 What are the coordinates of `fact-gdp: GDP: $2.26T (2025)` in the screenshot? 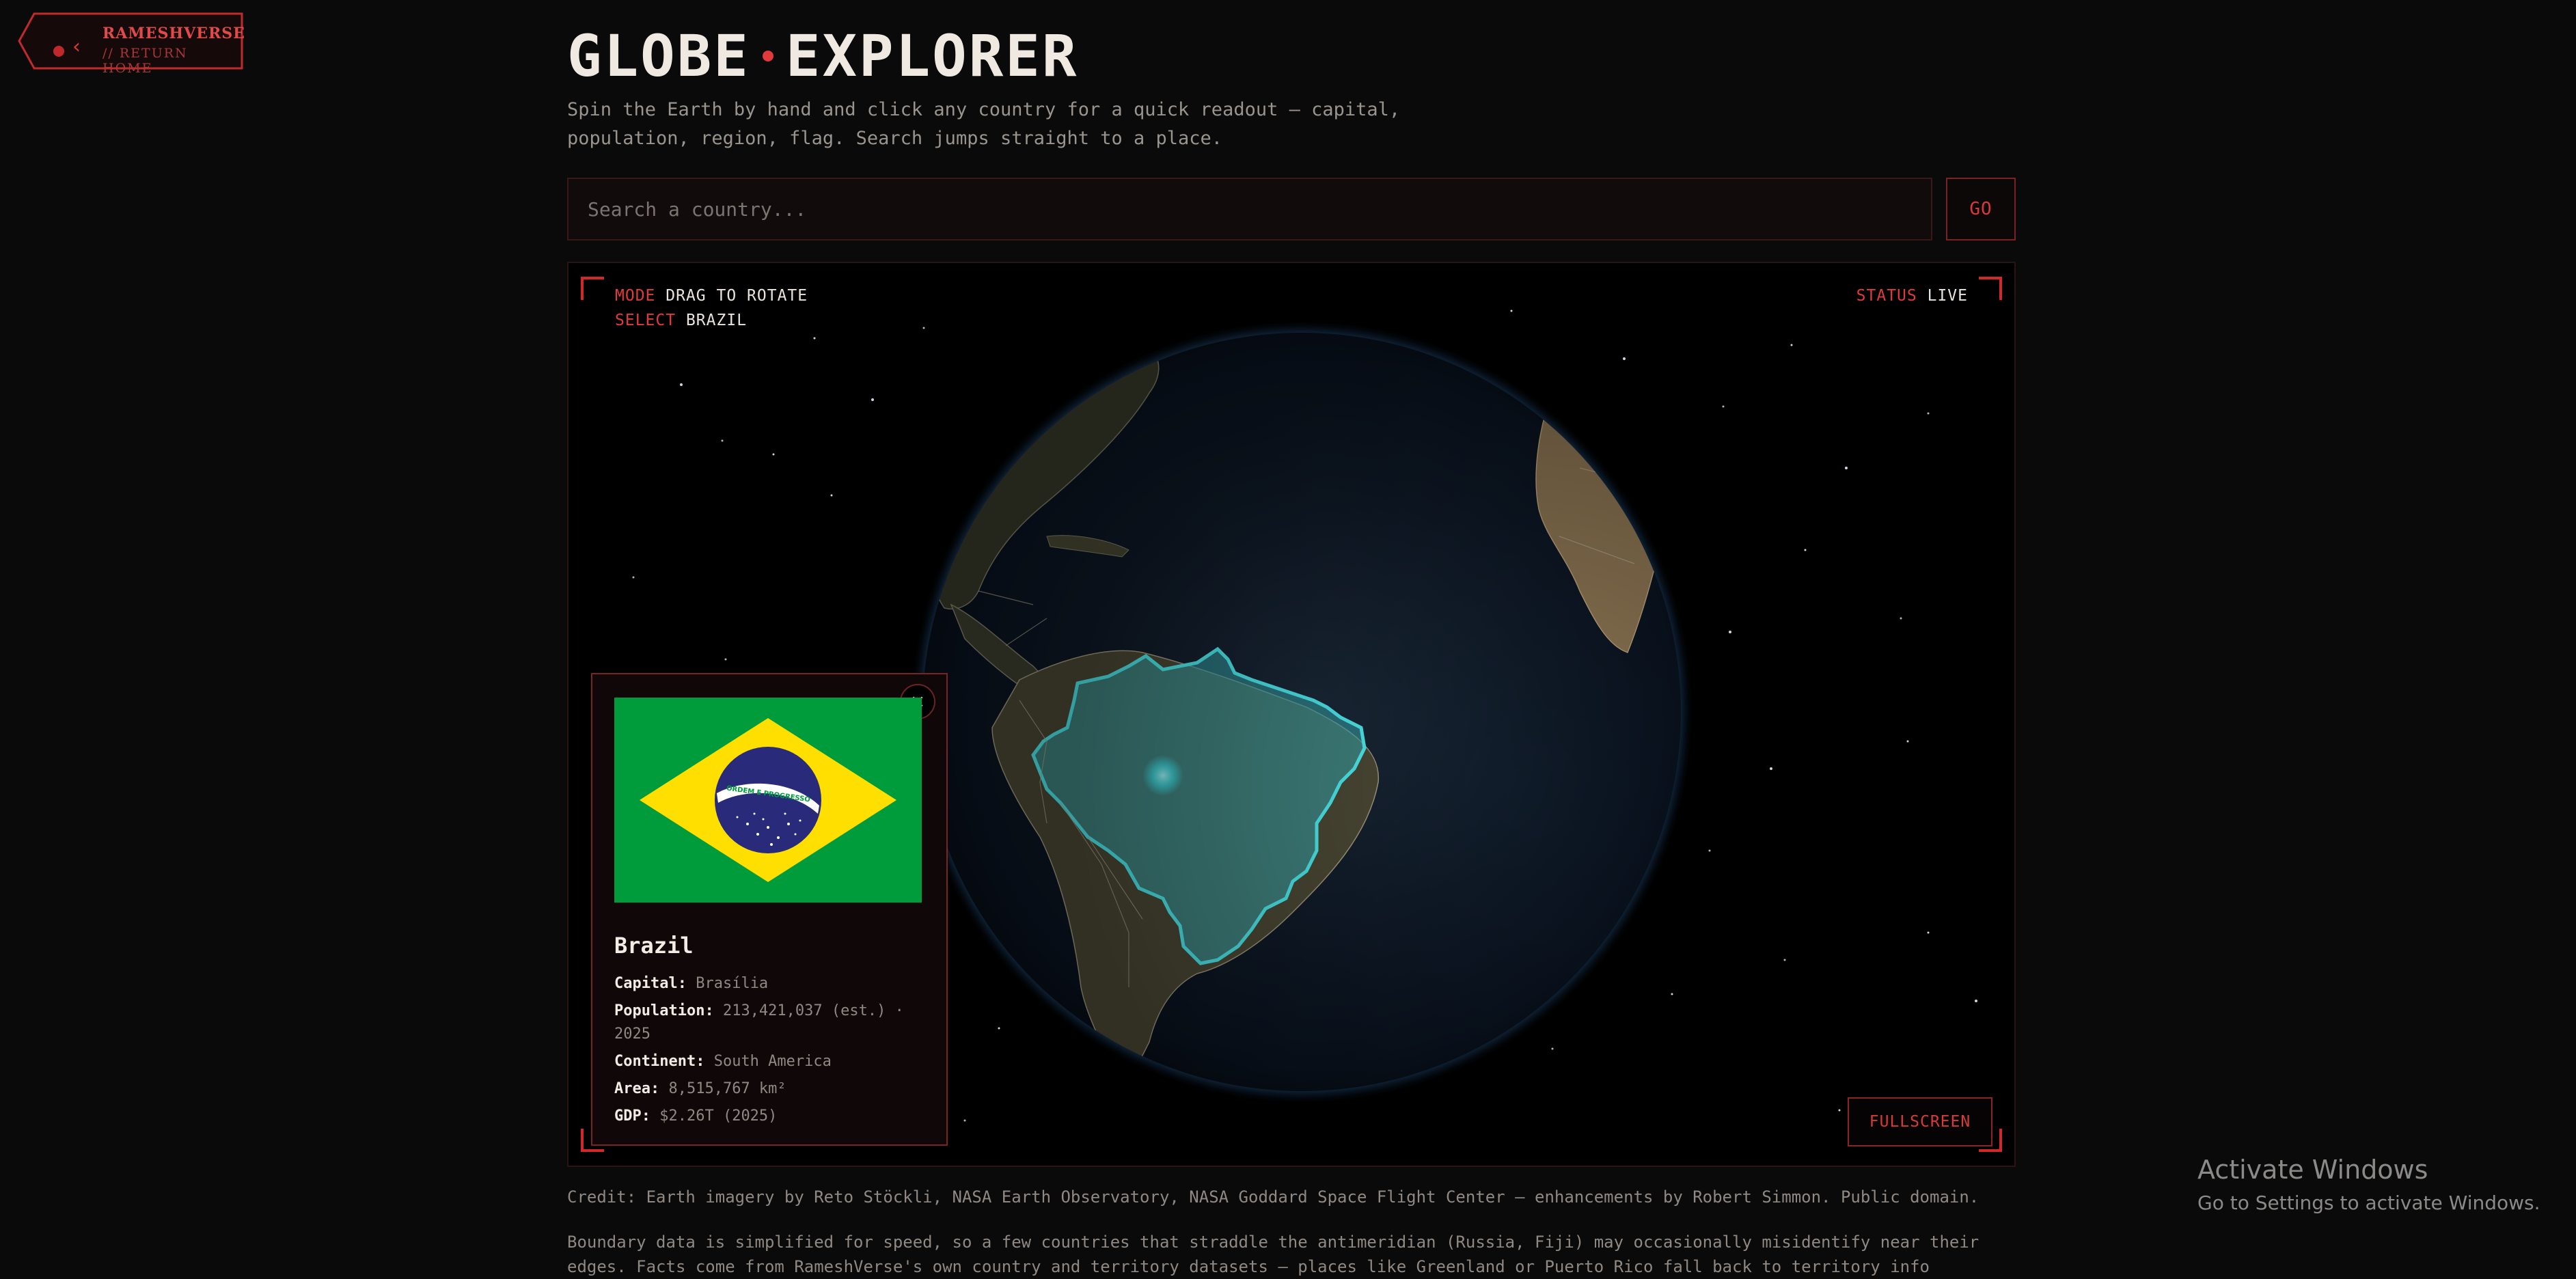 It's located at (775, 1116).